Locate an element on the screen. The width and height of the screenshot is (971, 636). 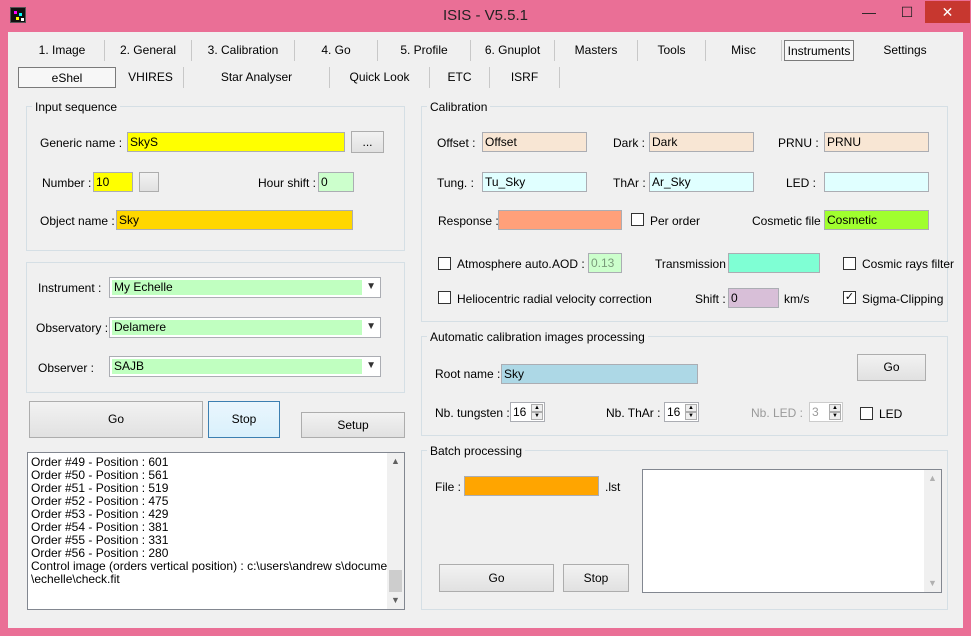
tab-general: 2. General is located at coordinates (148, 50).